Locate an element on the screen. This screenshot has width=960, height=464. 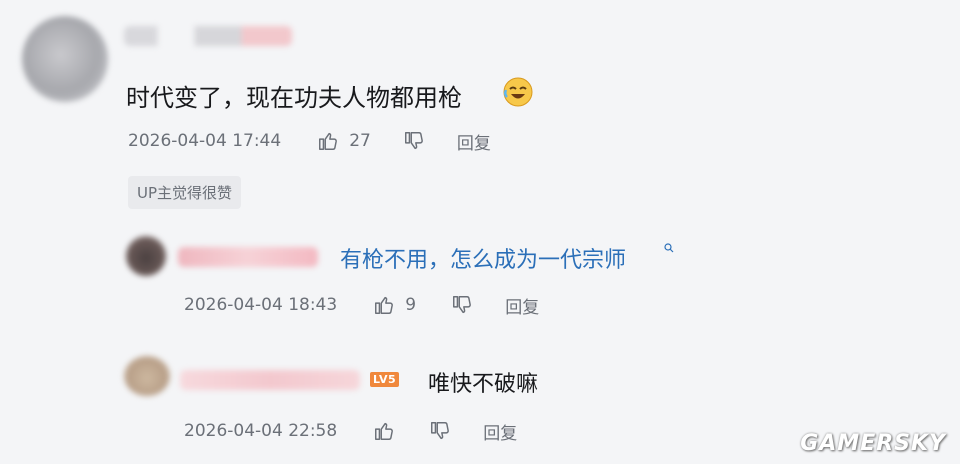
like-count: 9 is located at coordinates (411, 305).